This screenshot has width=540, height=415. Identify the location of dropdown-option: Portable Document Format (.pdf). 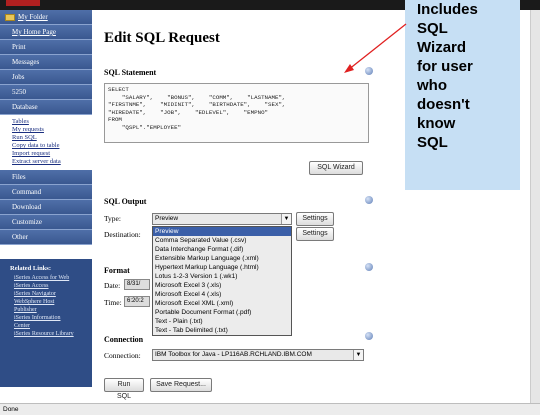
(222, 312).